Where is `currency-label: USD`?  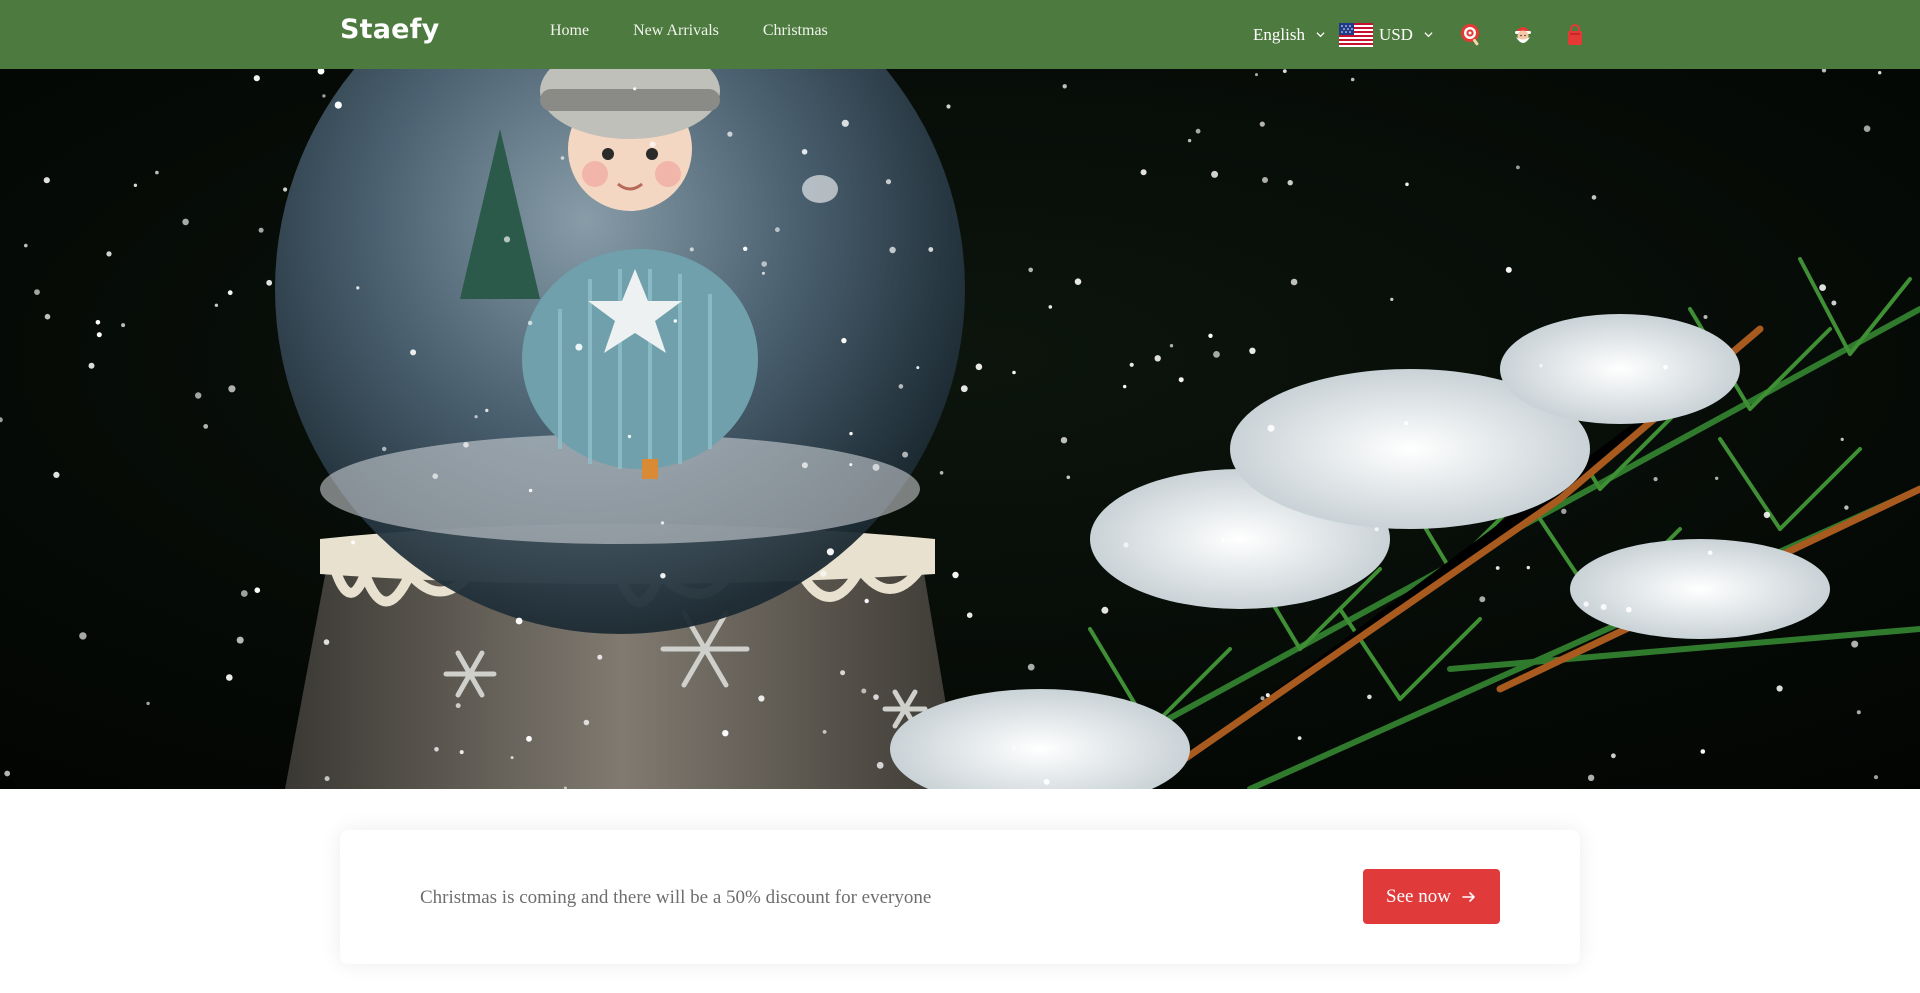
currency-label: USD is located at coordinates (1395, 34).